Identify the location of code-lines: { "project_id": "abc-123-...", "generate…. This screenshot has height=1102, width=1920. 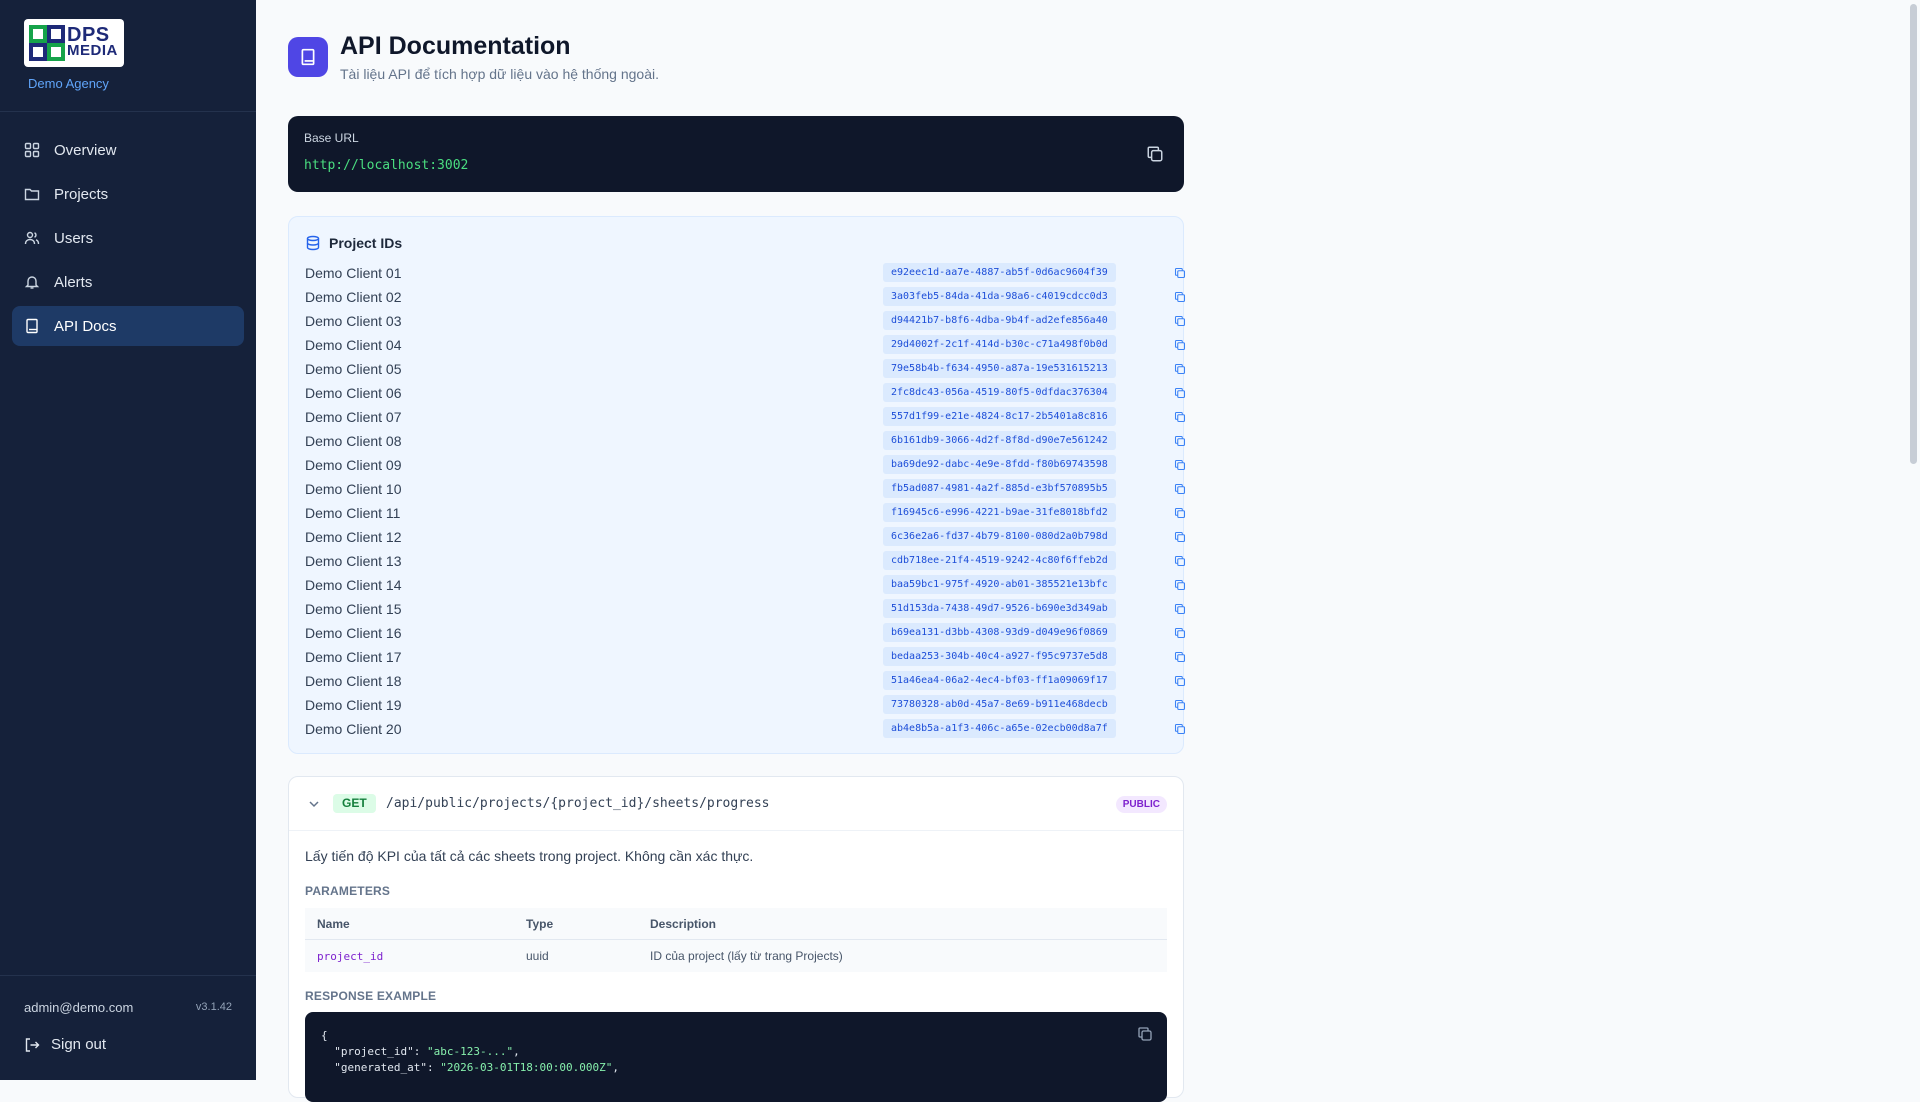
(470, 1051).